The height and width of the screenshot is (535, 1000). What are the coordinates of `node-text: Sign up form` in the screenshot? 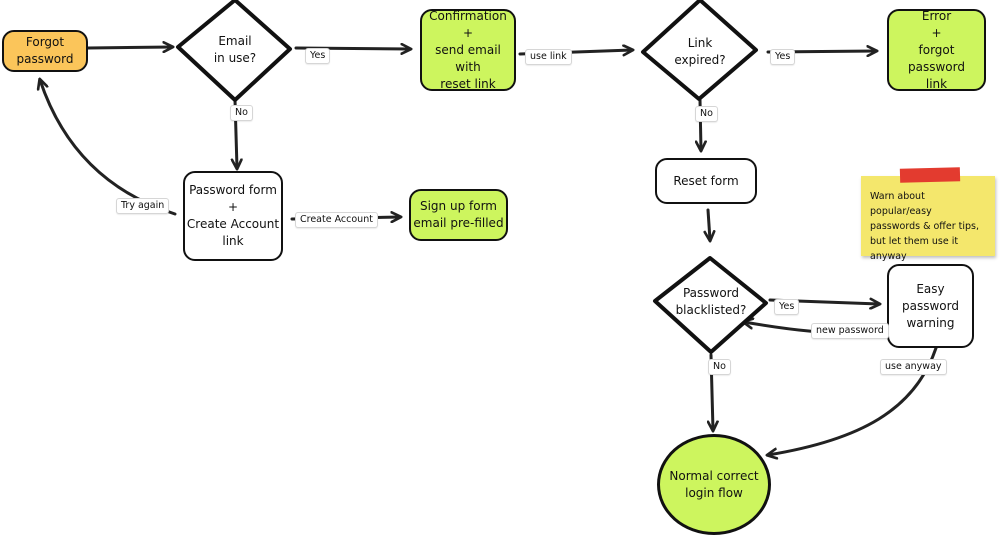 It's located at (458, 206).